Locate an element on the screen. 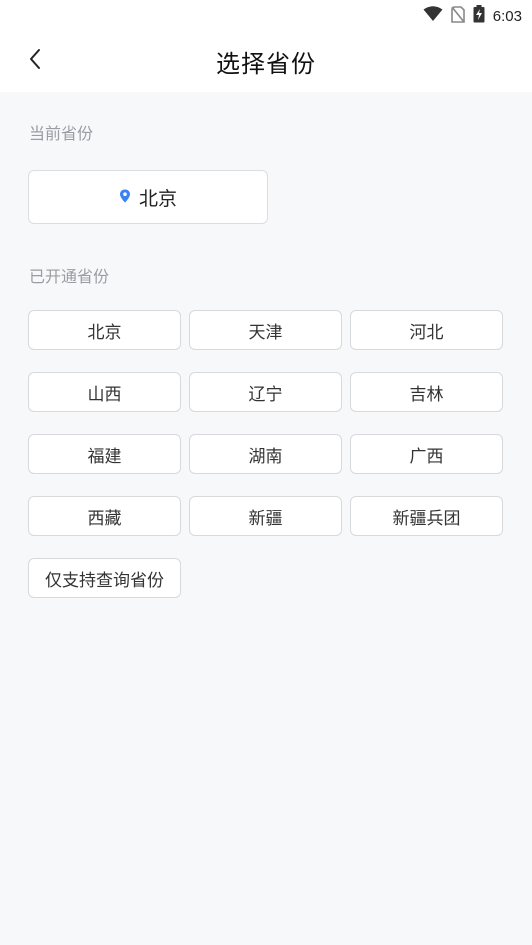 The image size is (532, 945). province-button: 新疆 is located at coordinates (265, 516).